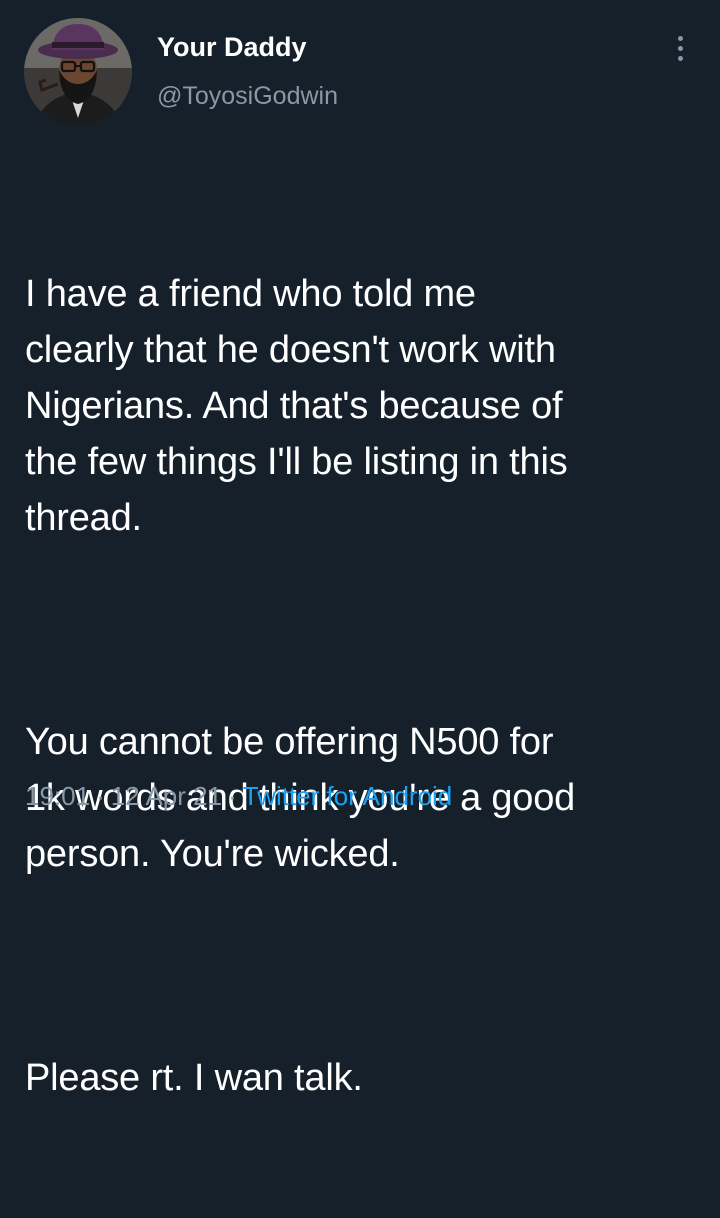 This screenshot has height=1218, width=720. What do you see at coordinates (194, 1078) in the screenshot?
I see `tweet-paragraph: Please rt. I wan talk.` at bounding box center [194, 1078].